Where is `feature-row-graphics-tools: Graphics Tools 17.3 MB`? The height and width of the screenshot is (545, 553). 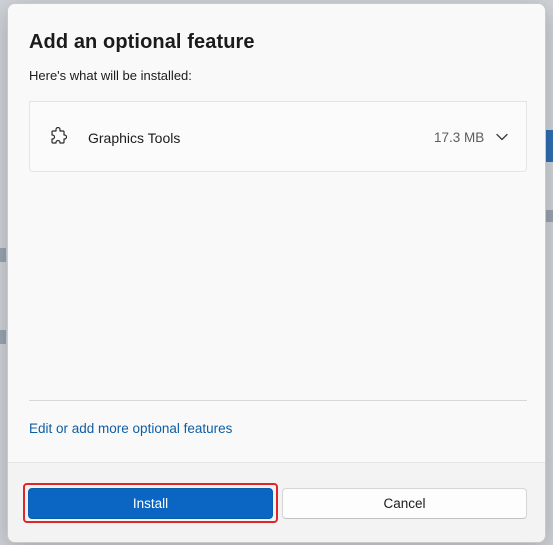
feature-row-graphics-tools: Graphics Tools 17.3 MB is located at coordinates (278, 137).